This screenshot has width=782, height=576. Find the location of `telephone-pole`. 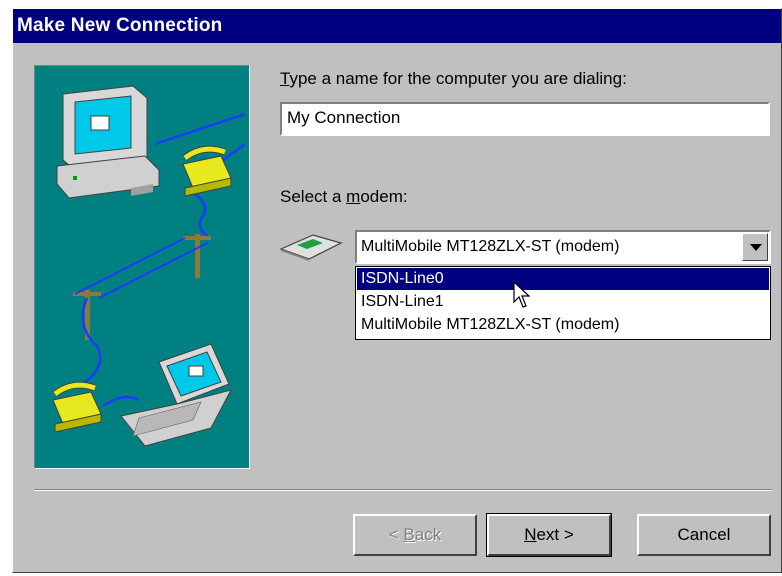

telephone-pole is located at coordinates (142, 287).